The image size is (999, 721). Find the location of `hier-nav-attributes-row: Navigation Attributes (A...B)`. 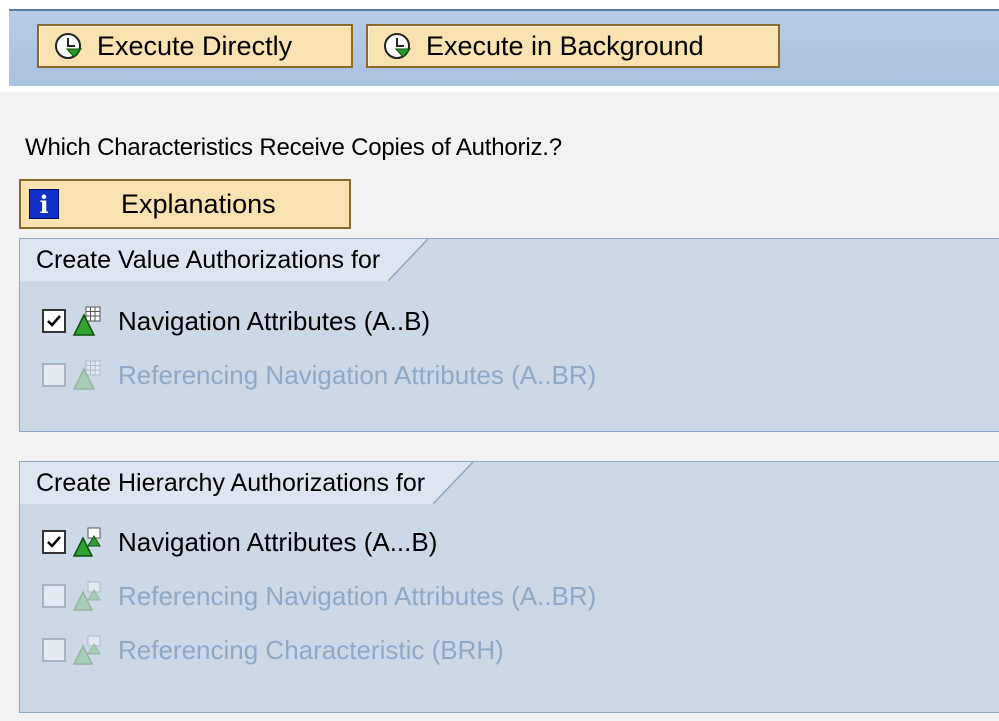

hier-nav-attributes-row: Navigation Attributes (A...B) is located at coordinates (239, 542).